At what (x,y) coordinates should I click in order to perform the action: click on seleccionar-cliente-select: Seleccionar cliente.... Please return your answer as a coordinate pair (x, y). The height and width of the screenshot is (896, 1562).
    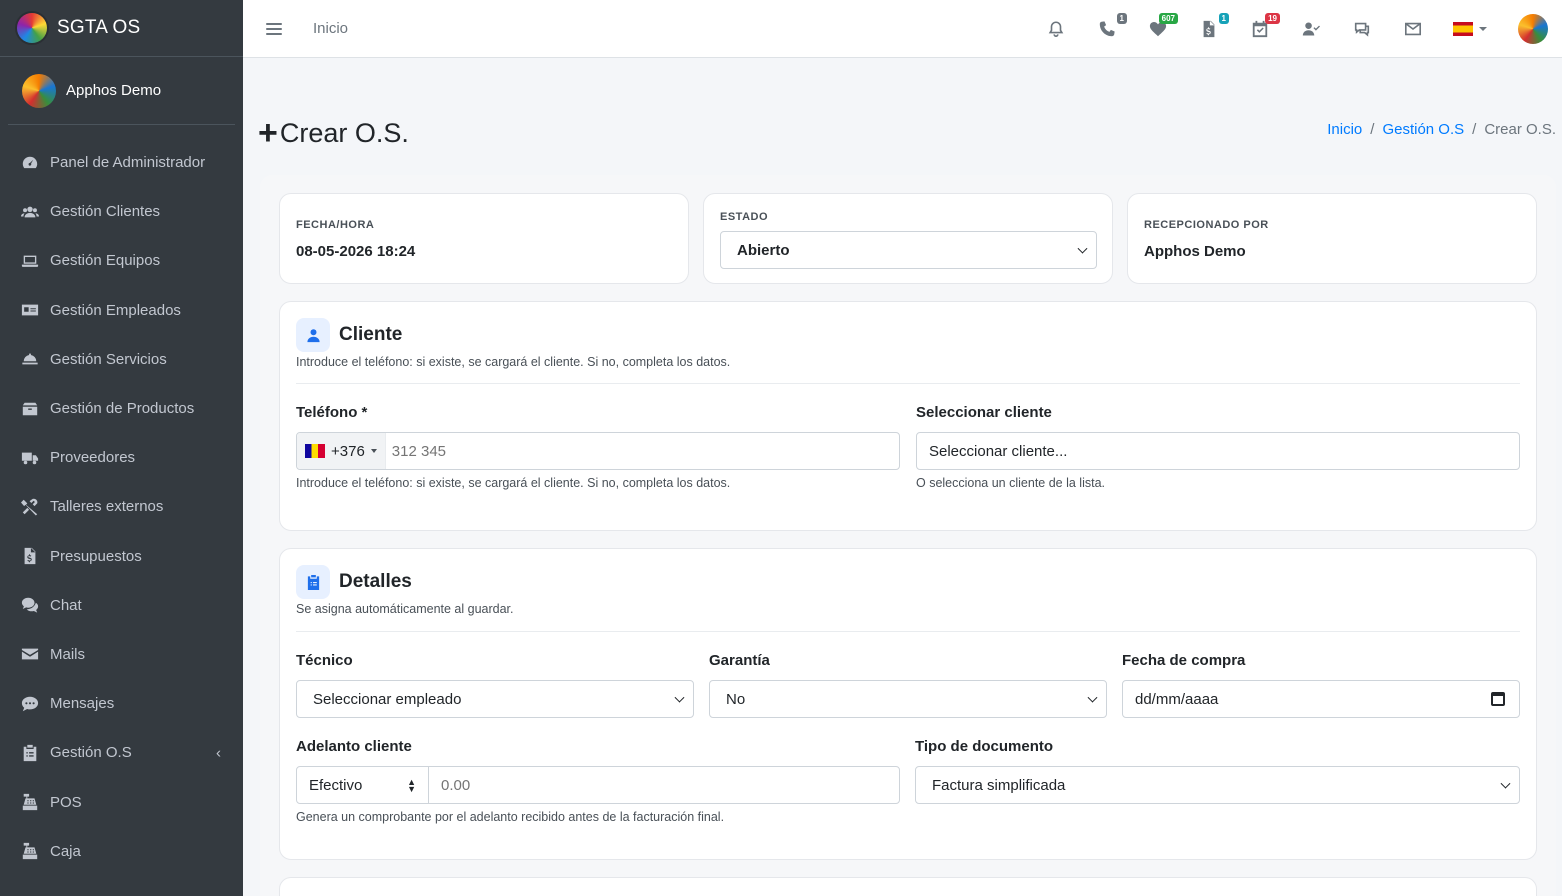
    Looking at the image, I should click on (1218, 451).